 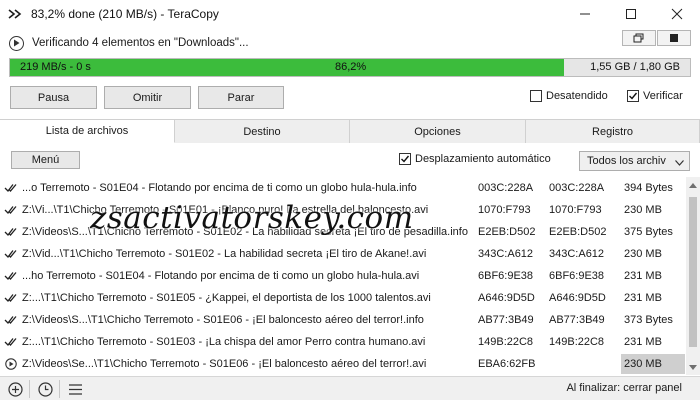 I want to click on play-circle-icon, so click(x=11, y=364).